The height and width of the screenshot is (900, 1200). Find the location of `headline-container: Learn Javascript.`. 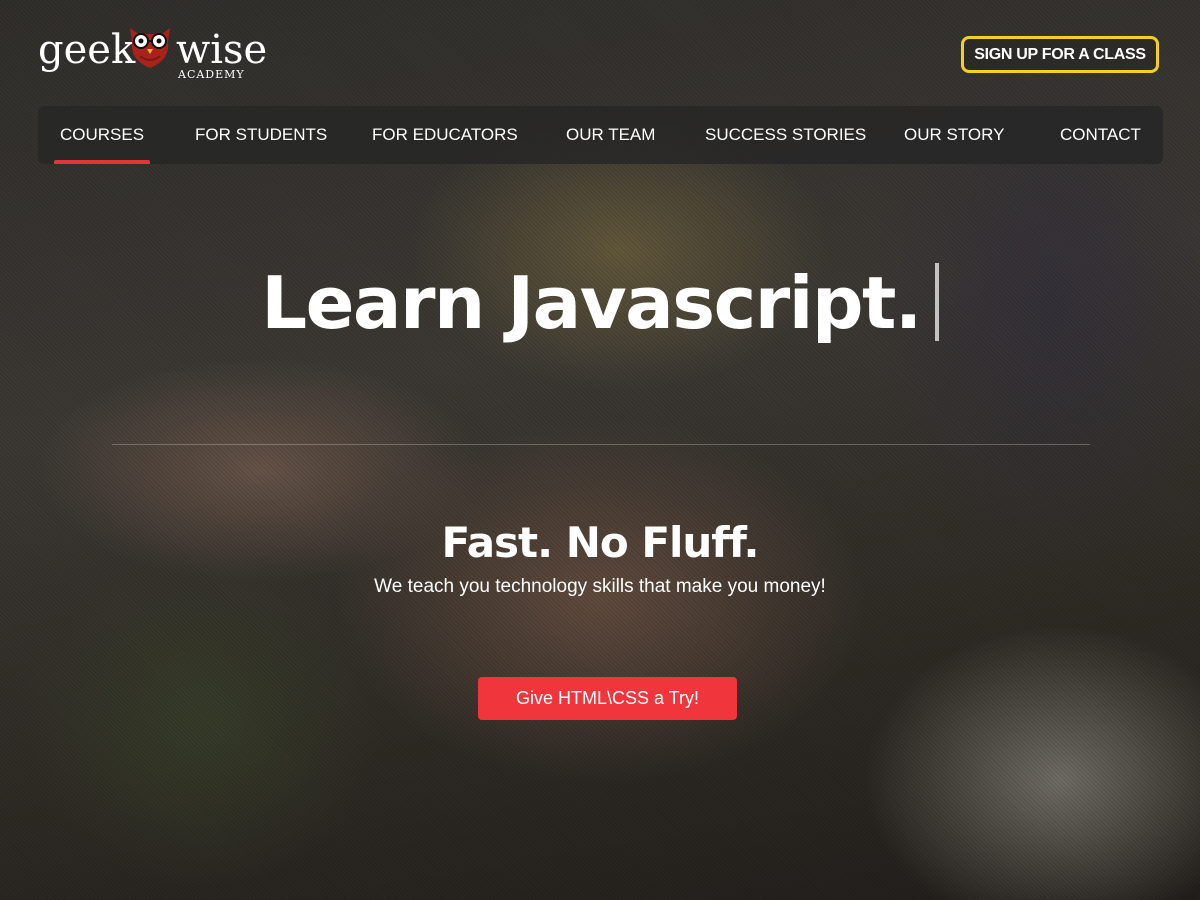

headline-container: Learn Javascript. is located at coordinates (600, 303).